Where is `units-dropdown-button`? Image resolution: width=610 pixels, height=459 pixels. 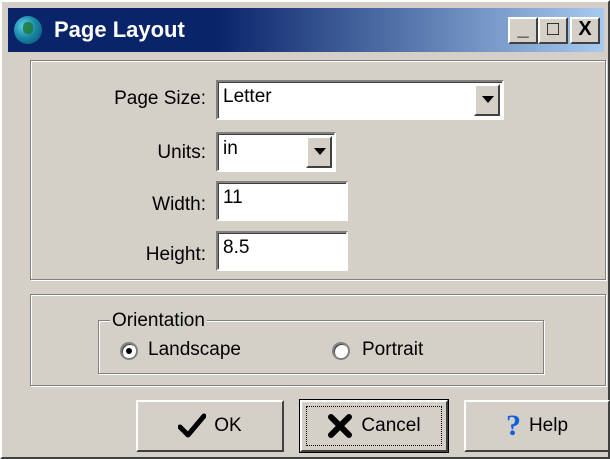
units-dropdown-button is located at coordinates (319, 152).